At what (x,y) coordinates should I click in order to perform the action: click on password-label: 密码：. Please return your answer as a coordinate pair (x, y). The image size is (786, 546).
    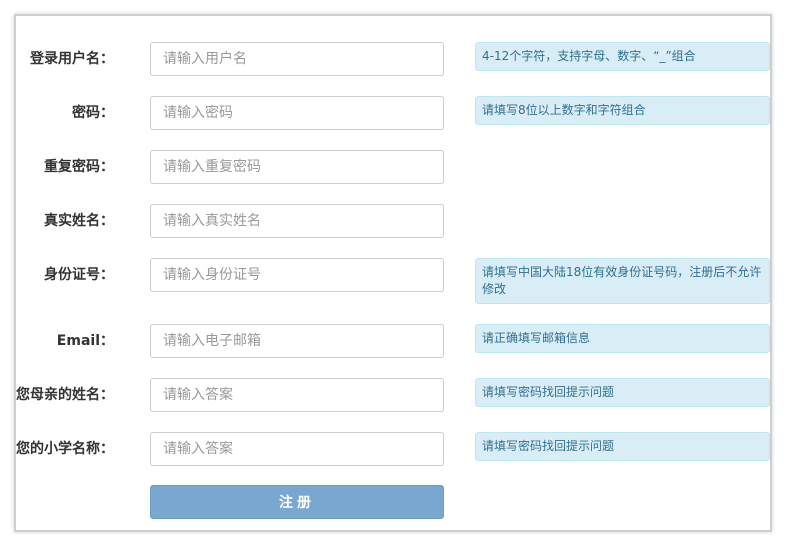
    Looking at the image, I should click on (93, 113).